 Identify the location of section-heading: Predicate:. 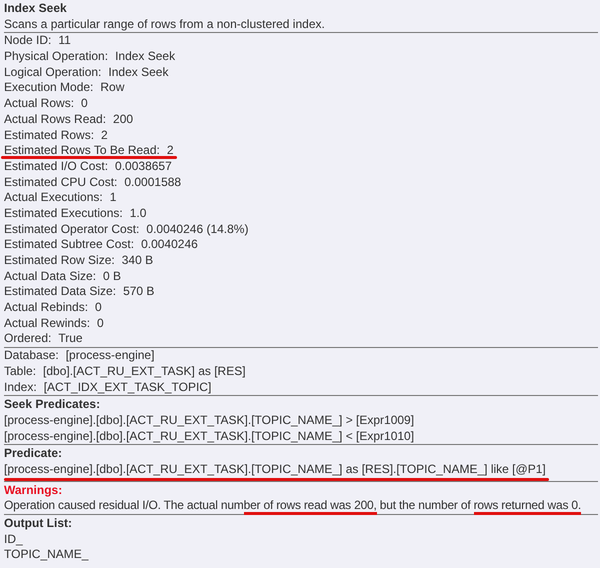
(34, 454).